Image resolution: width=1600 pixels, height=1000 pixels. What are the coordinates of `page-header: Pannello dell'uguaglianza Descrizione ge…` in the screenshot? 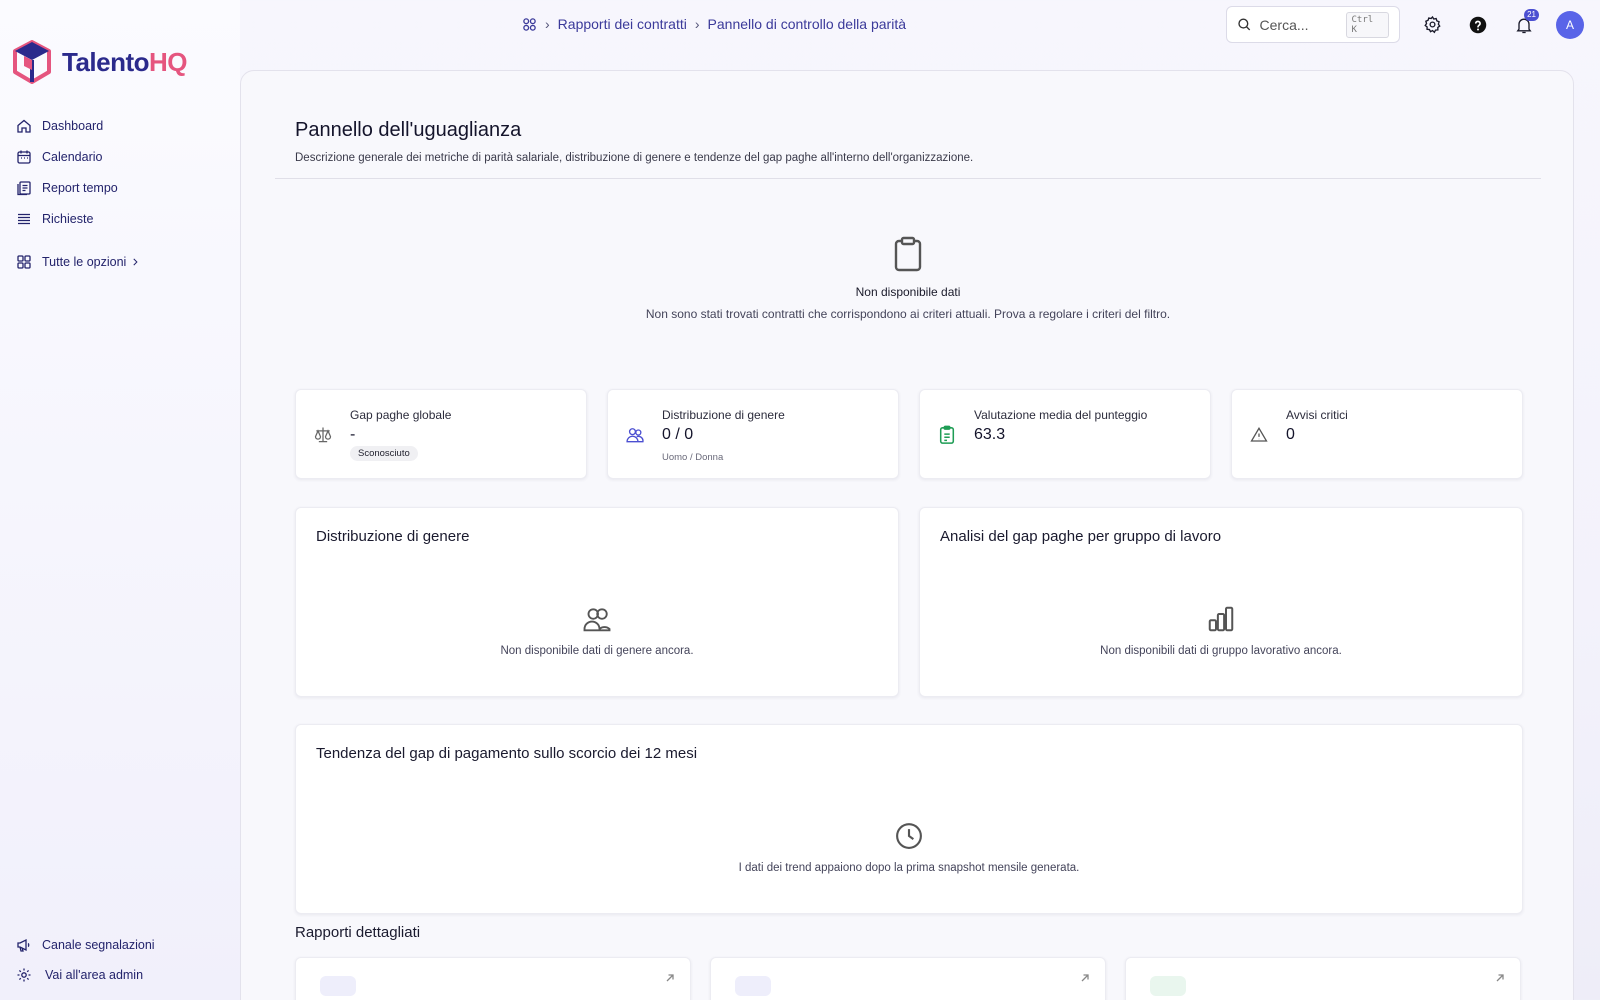 It's located at (634, 141).